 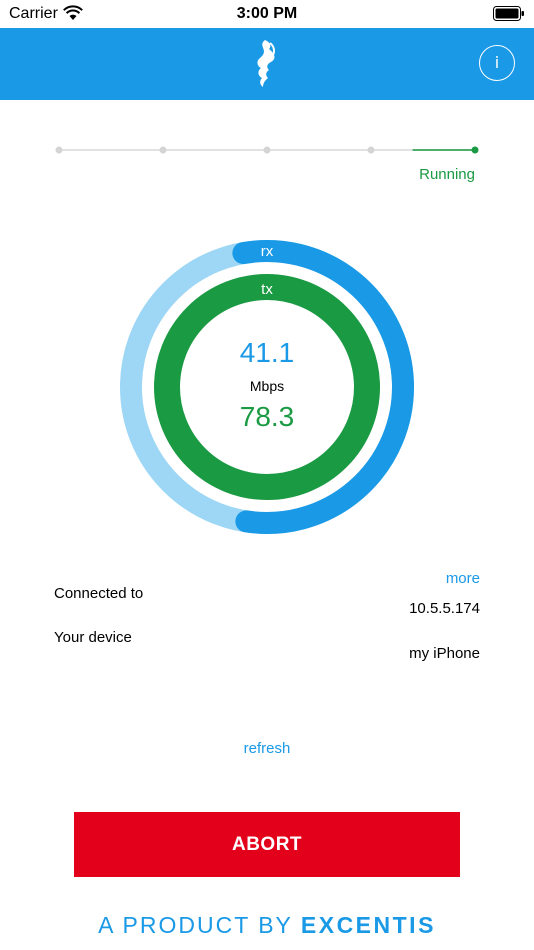 What do you see at coordinates (497, 63) in the screenshot?
I see `info-button: i` at bounding box center [497, 63].